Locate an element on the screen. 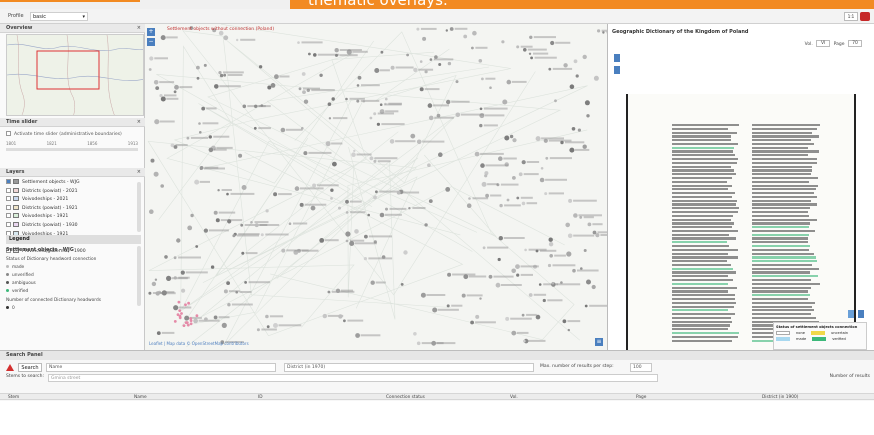  column-header: District (in 1900) is located at coordinates (780, 397).